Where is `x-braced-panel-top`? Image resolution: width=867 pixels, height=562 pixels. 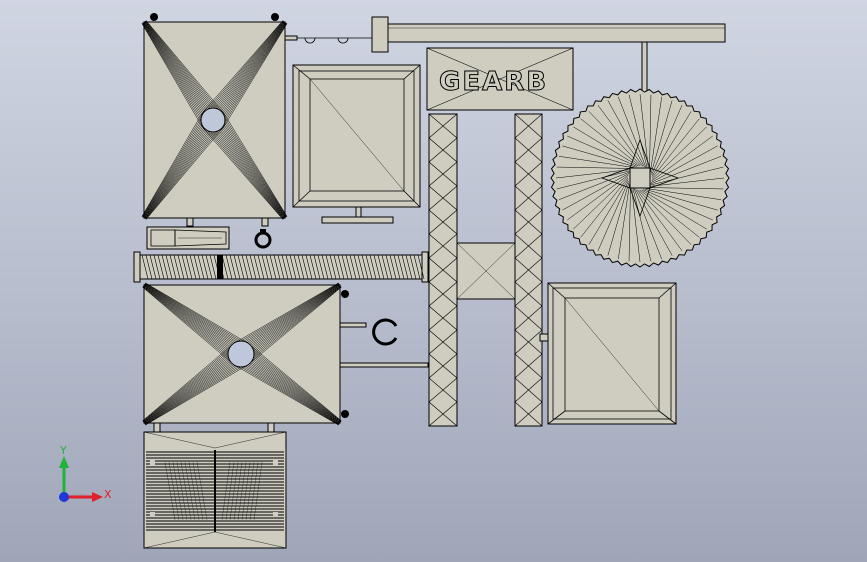
x-braced-panel-top is located at coordinates (214, 120).